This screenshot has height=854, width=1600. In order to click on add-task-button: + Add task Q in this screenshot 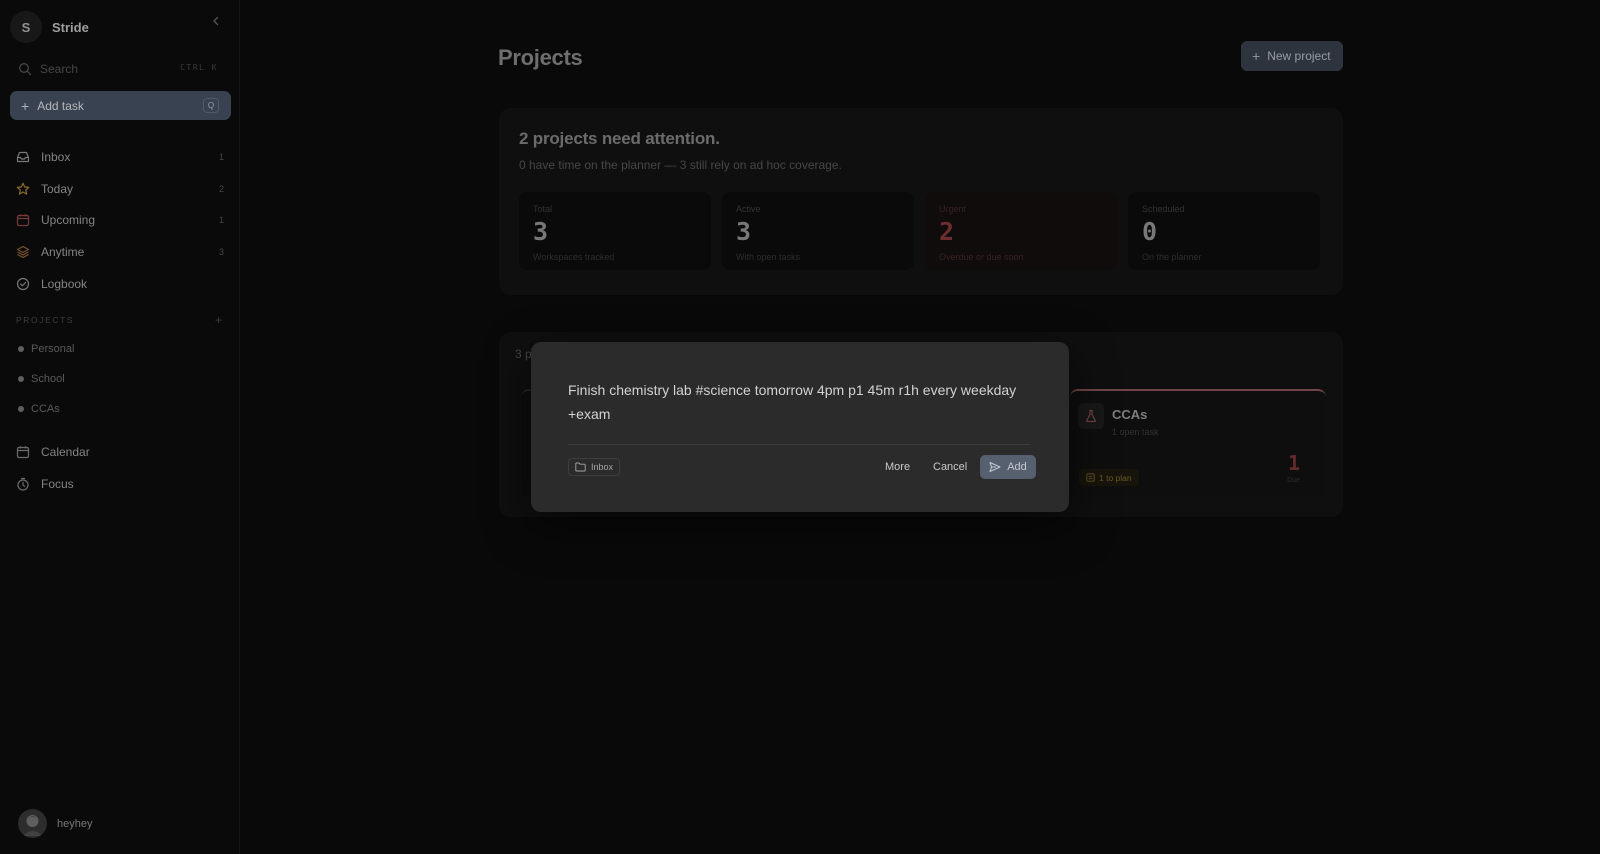, I will do `click(120, 105)`.